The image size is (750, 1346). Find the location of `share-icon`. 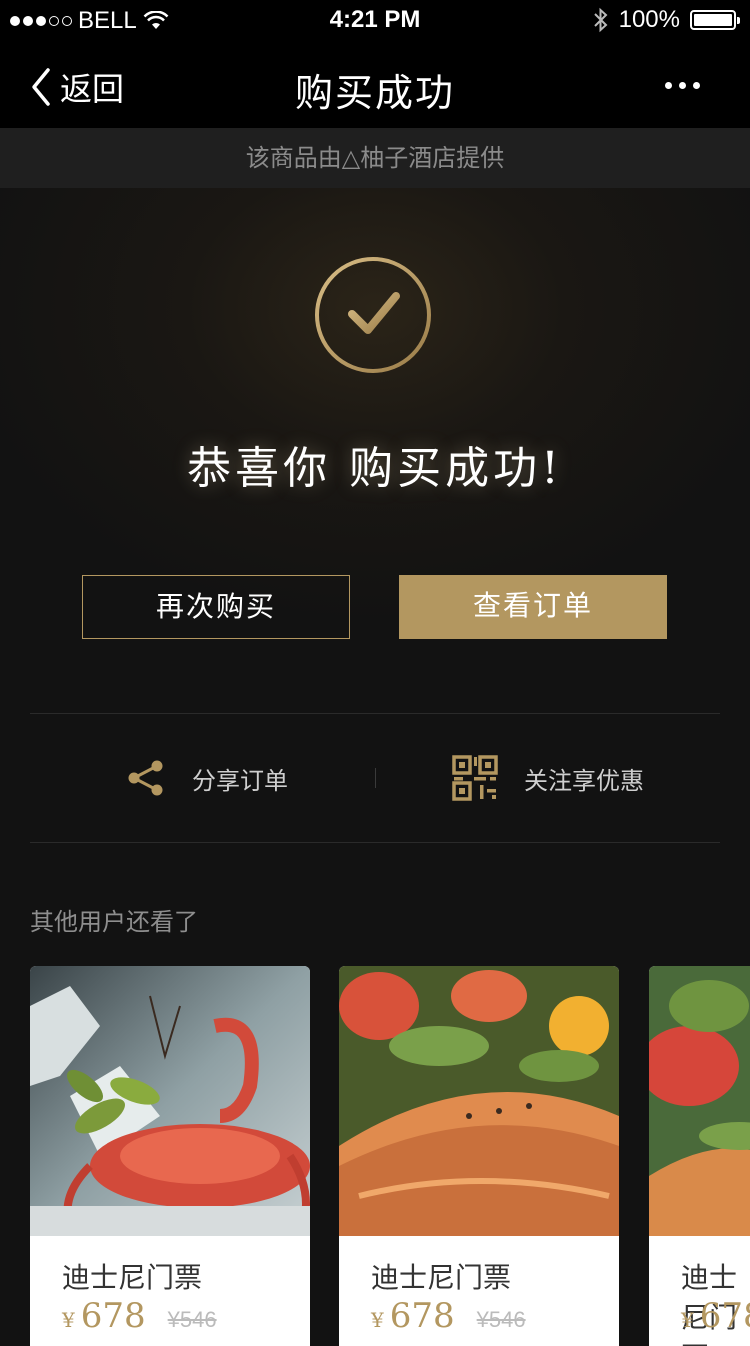

share-icon is located at coordinates (145, 778).